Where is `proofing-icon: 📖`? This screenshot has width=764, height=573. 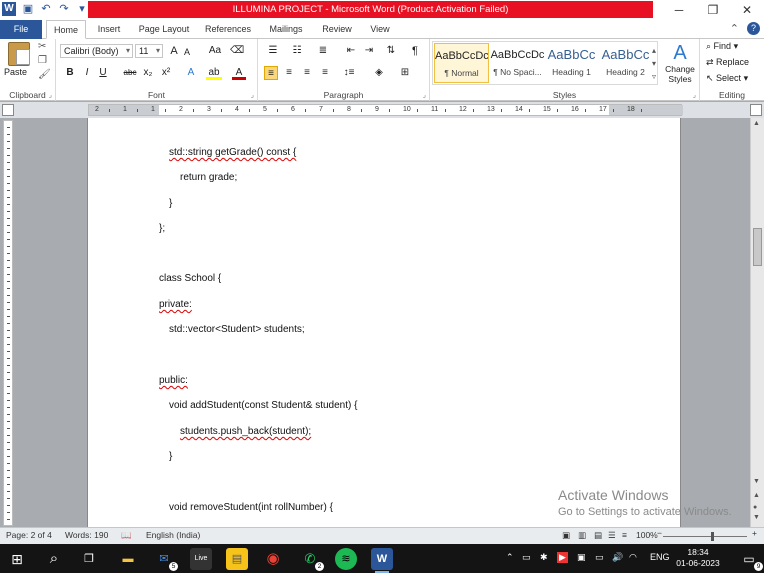
proofing-icon: 📖 is located at coordinates (126, 535).